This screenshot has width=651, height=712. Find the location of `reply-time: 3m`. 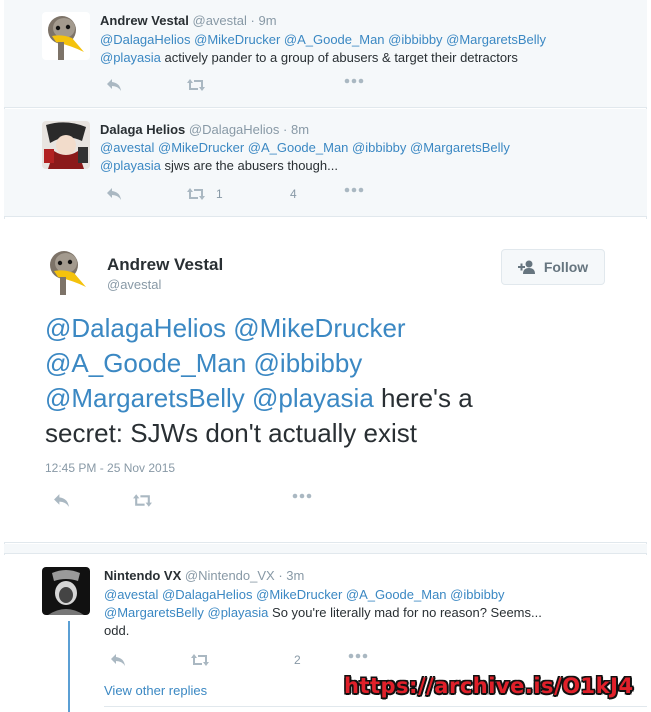

reply-time: 3m is located at coordinates (295, 575).